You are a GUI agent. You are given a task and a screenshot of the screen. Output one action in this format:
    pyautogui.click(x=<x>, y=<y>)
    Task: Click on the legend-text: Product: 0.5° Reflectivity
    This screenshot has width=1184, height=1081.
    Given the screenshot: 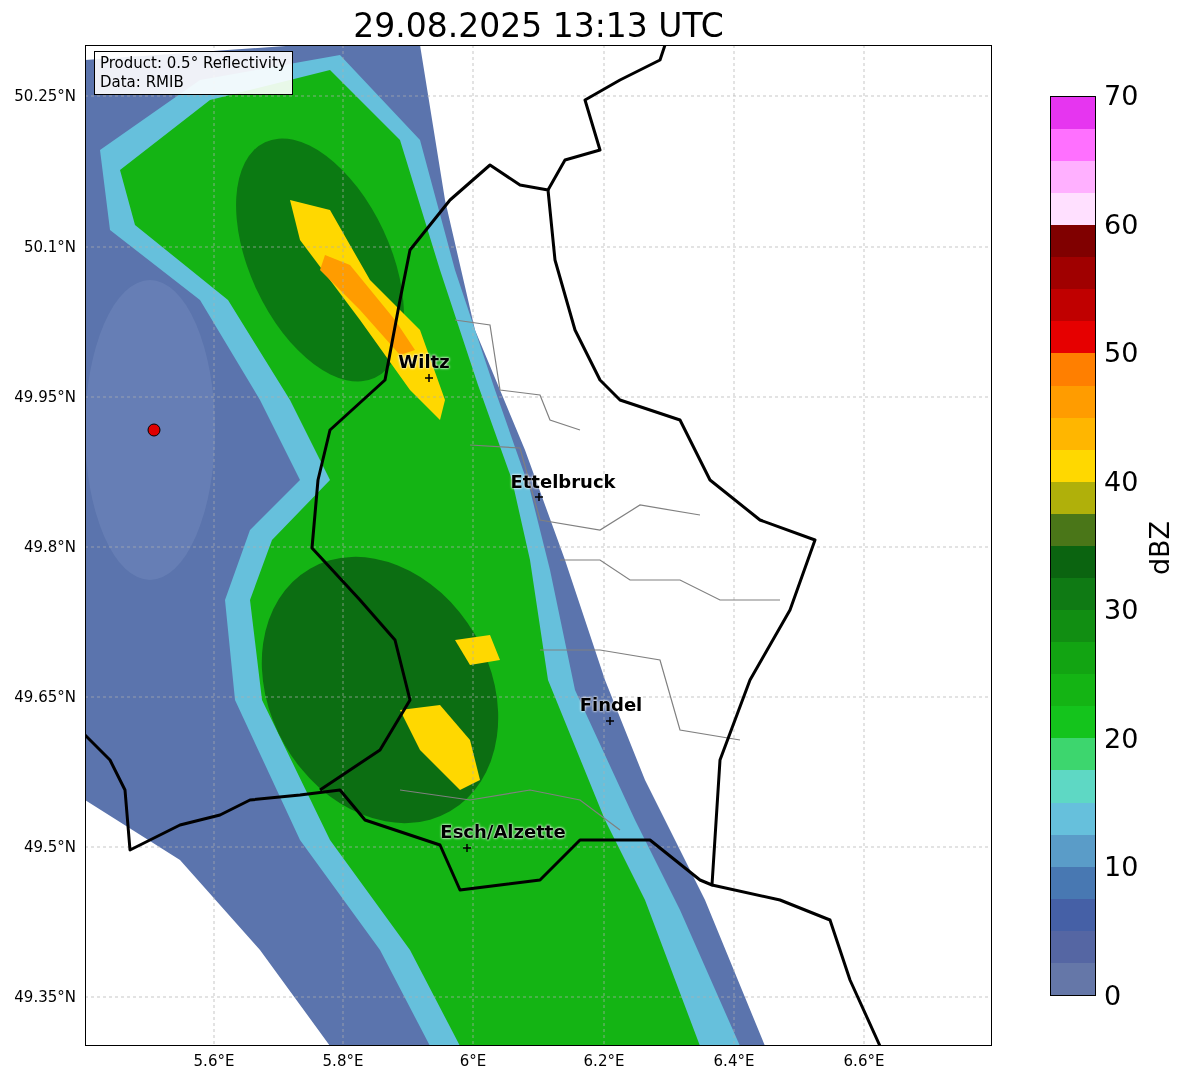 What is the action you would take?
    pyautogui.click(x=193, y=63)
    